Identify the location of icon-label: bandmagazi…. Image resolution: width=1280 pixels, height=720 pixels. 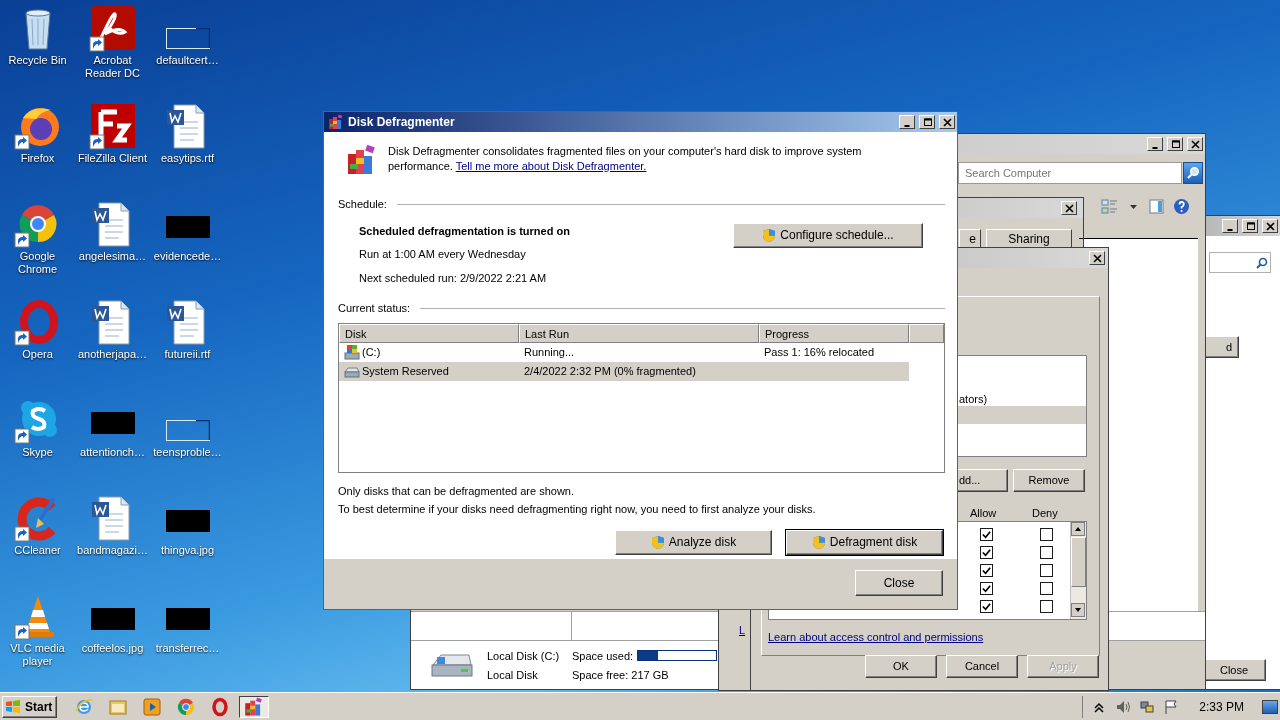
(112, 550).